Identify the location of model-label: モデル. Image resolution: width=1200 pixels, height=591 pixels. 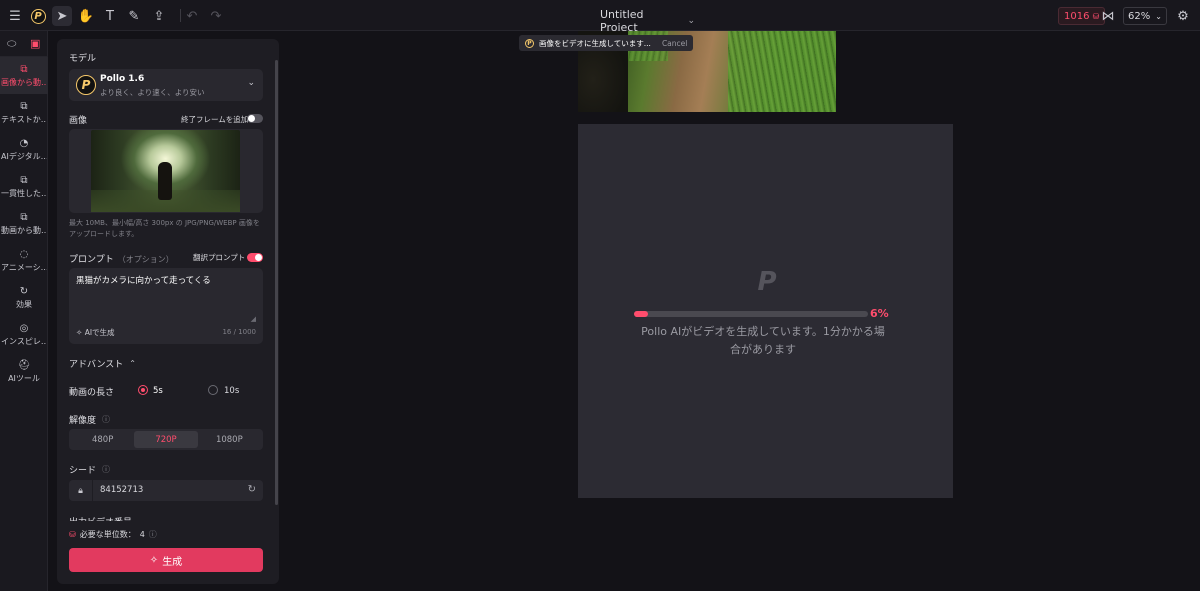
(83, 59).